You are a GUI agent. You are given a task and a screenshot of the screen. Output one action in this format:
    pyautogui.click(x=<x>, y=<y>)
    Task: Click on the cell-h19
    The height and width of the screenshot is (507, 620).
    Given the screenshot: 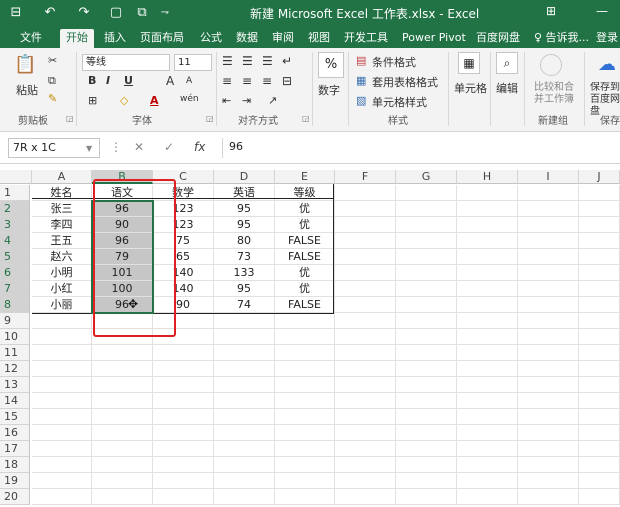 What is the action you would take?
    pyautogui.click(x=487, y=481)
    